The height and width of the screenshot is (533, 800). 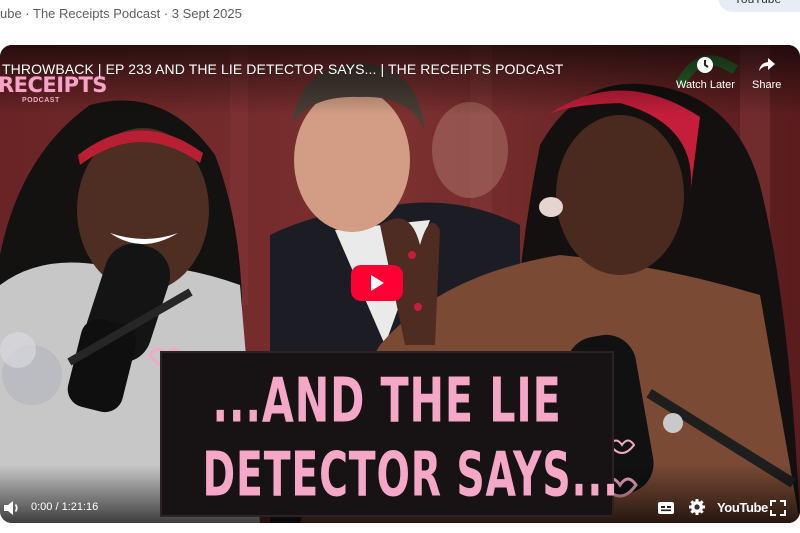 I want to click on player-controls: 0:00 / 1:21:16 YouTube, so click(x=400, y=508).